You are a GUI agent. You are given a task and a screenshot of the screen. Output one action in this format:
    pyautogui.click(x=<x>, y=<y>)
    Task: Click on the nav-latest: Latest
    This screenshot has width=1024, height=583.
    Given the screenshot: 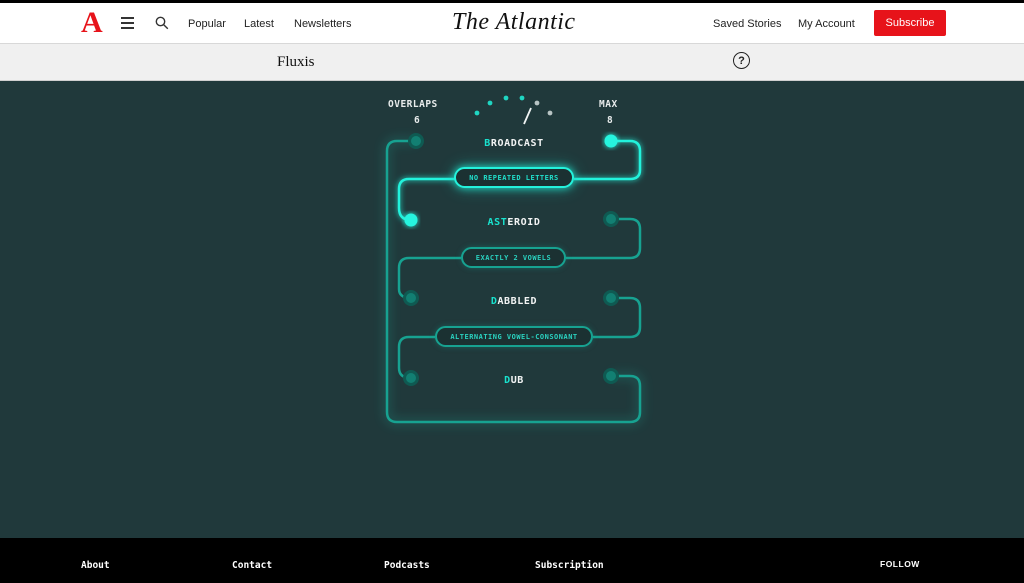 What is the action you would take?
    pyautogui.click(x=259, y=24)
    